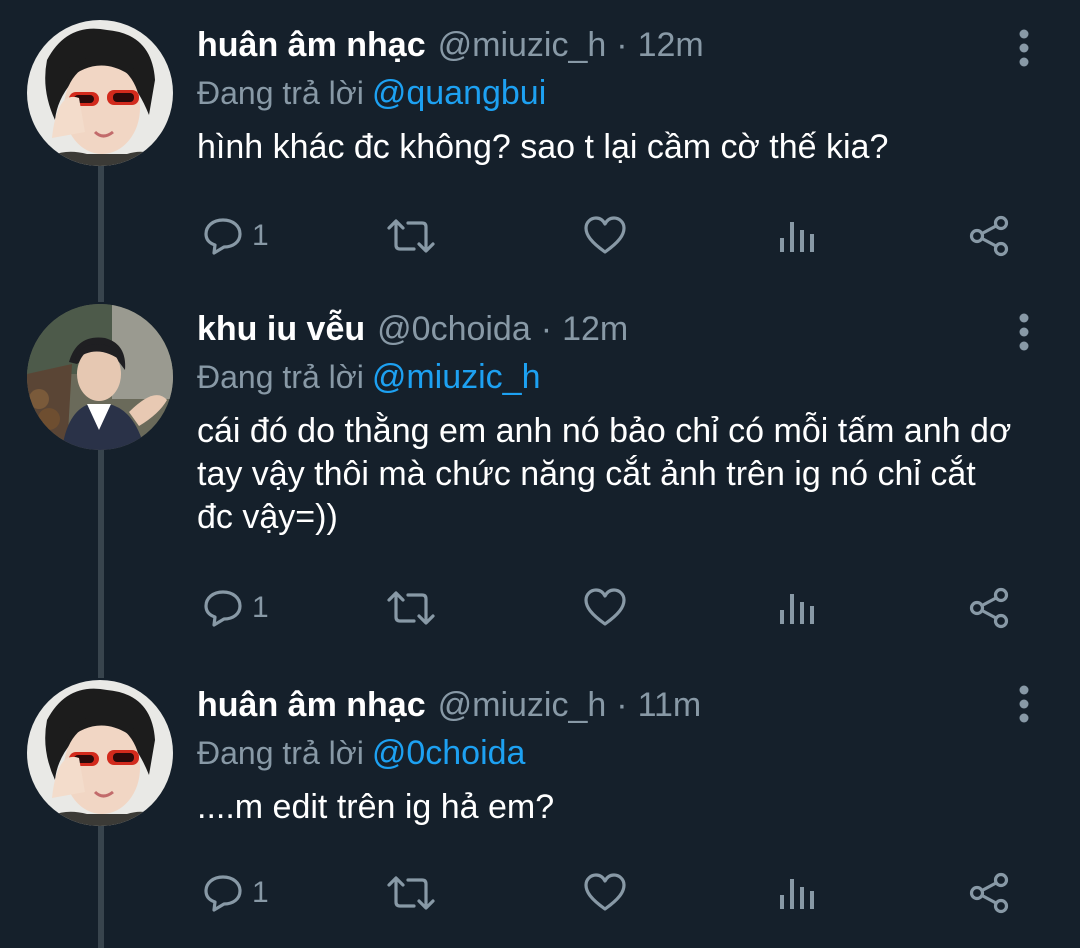  Describe the element at coordinates (612, 705) in the screenshot. I see `tweet-header: huân âm nhạc @miuzic_h · 11m` at that location.